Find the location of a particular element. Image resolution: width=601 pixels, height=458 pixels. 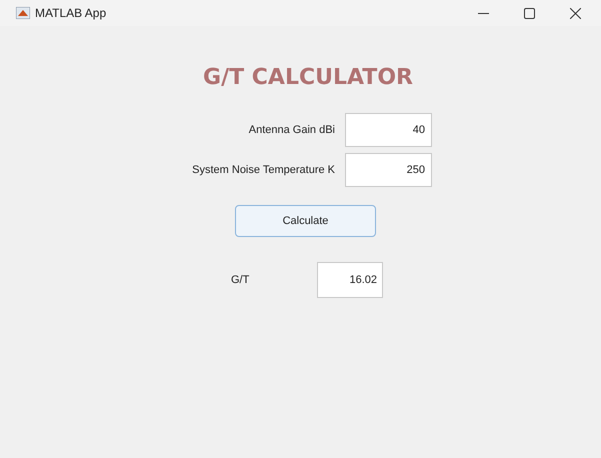

input-field: 250 is located at coordinates (388, 170).